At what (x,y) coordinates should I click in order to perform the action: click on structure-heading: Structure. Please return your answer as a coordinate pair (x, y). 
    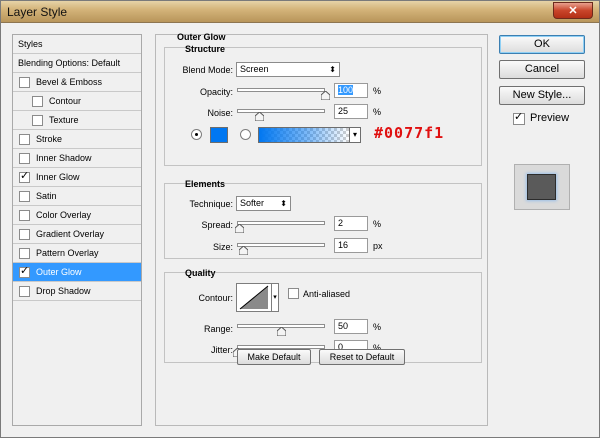
    Looking at the image, I should click on (205, 49).